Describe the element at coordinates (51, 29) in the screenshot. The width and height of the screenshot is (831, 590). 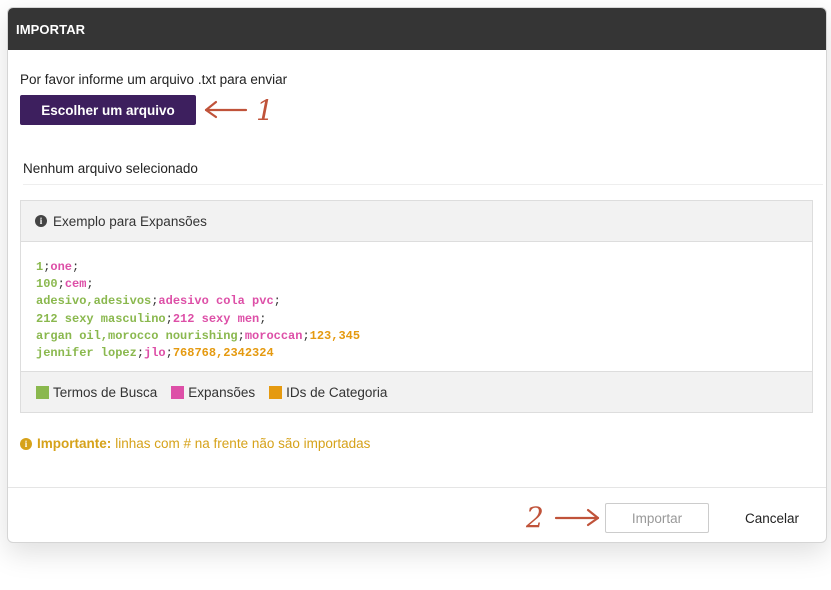
I see `modal-title: IMPORTAR` at that location.